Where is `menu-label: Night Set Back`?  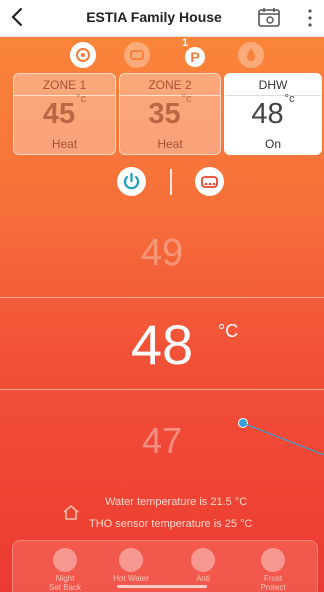 menu-label: Night Set Back is located at coordinates (64, 583).